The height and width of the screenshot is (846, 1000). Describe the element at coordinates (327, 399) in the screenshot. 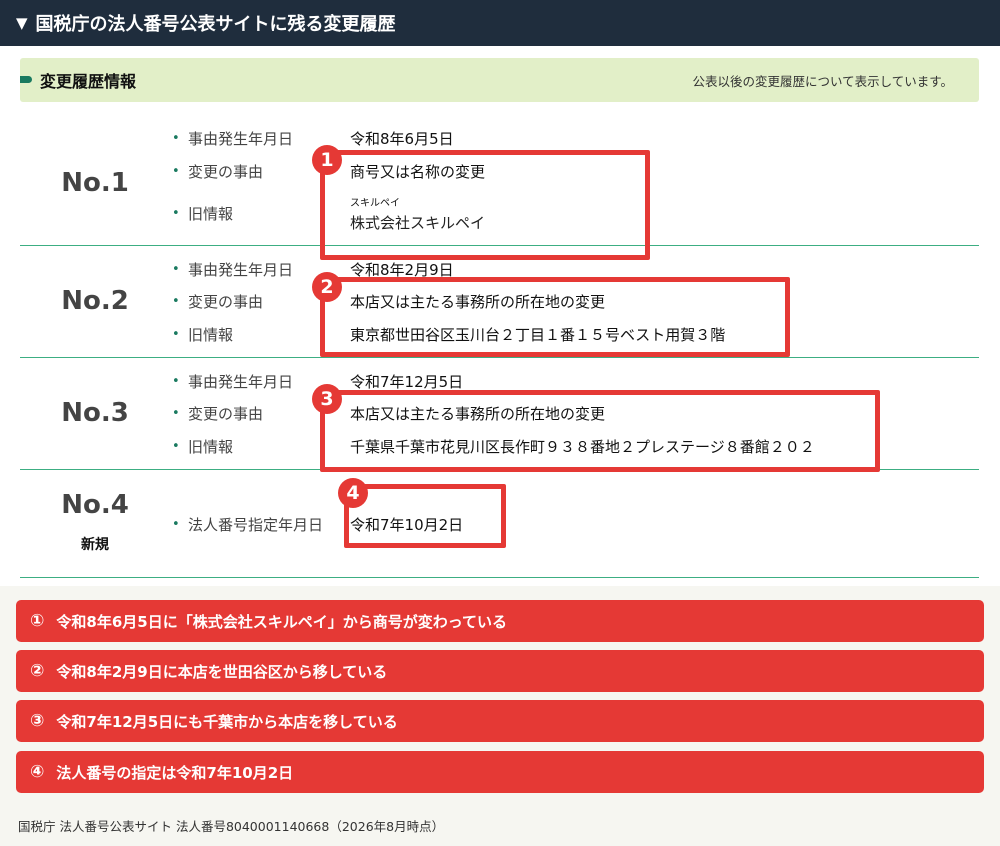

I see `badge-3: 3` at that location.